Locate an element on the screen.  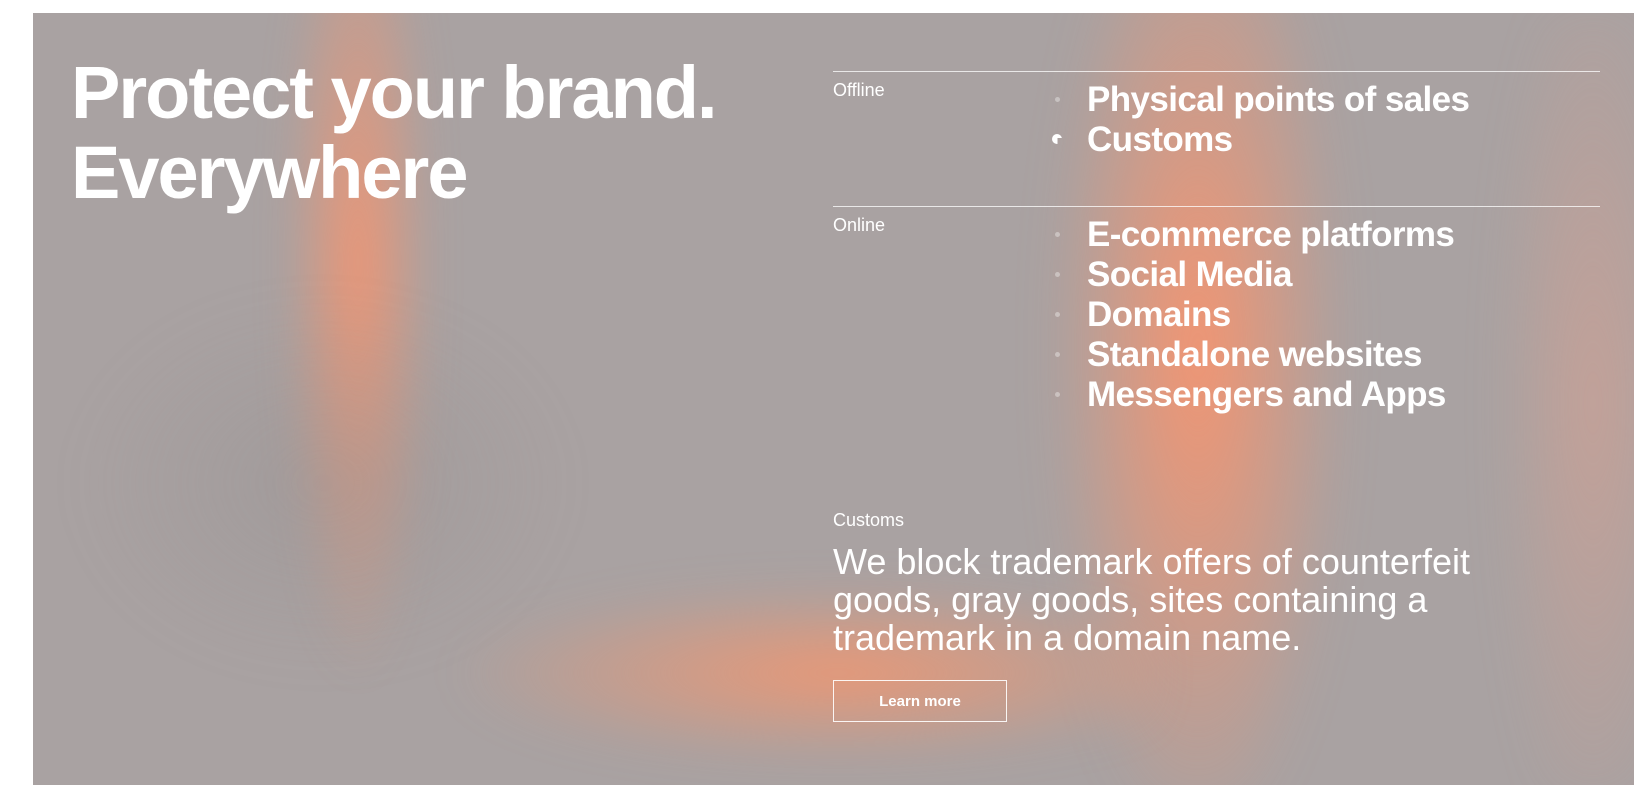
channel-item-label: Domains is located at coordinates (1159, 314).